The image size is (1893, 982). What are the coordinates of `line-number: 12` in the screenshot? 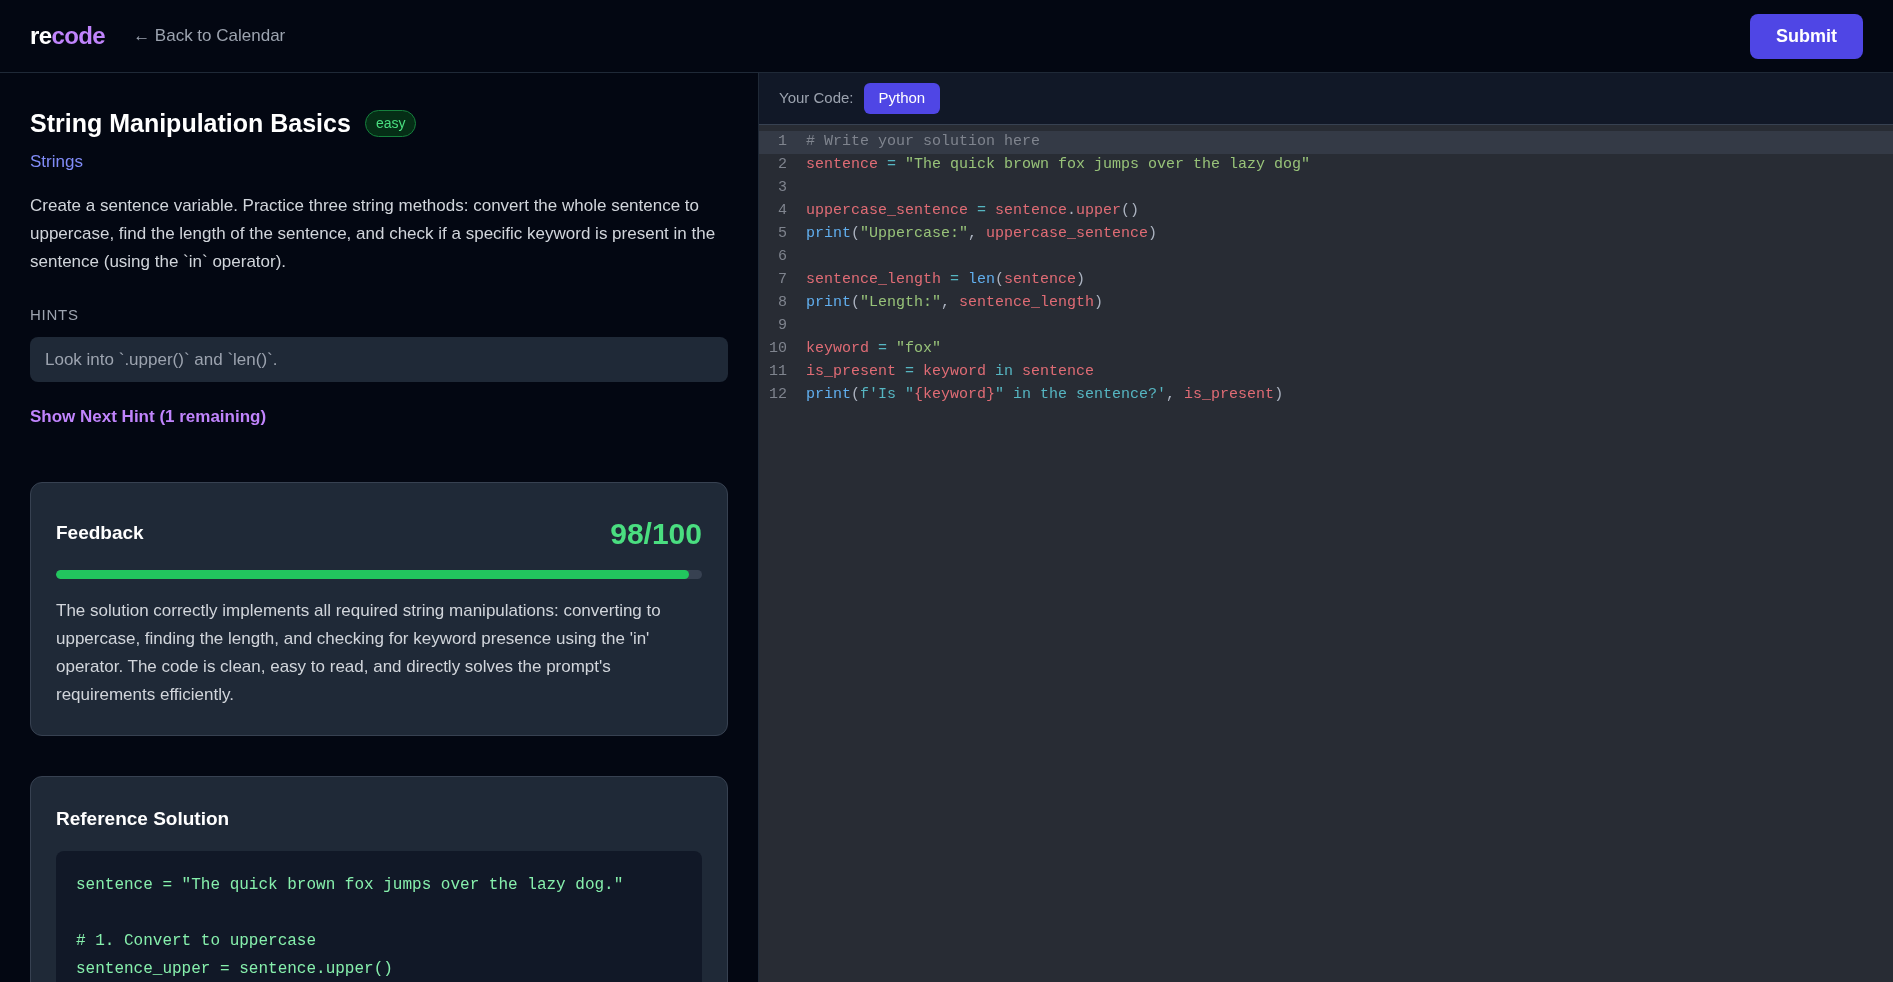 It's located at (777, 395).